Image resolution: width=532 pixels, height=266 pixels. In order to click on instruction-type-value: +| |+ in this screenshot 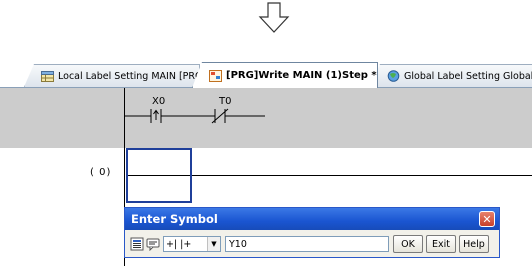, I will do `click(179, 244)`.